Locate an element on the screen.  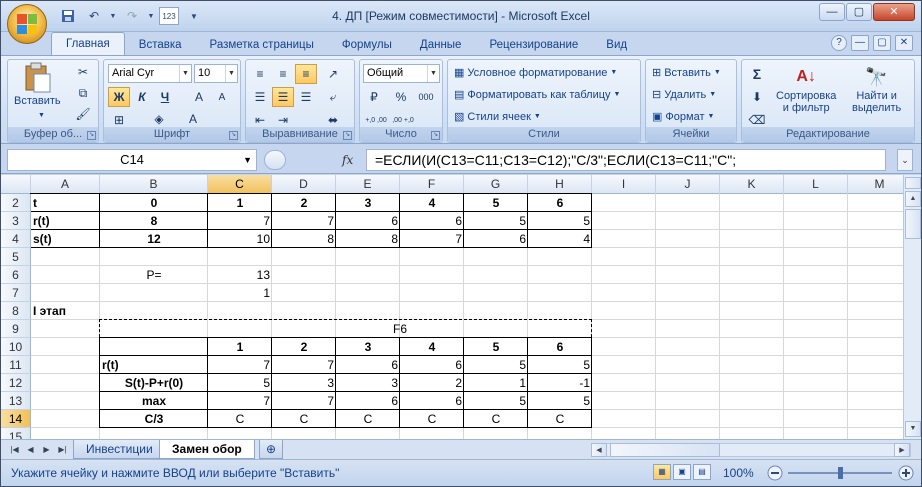
first-sheet-icon: |◀ is located at coordinates (14, 449).